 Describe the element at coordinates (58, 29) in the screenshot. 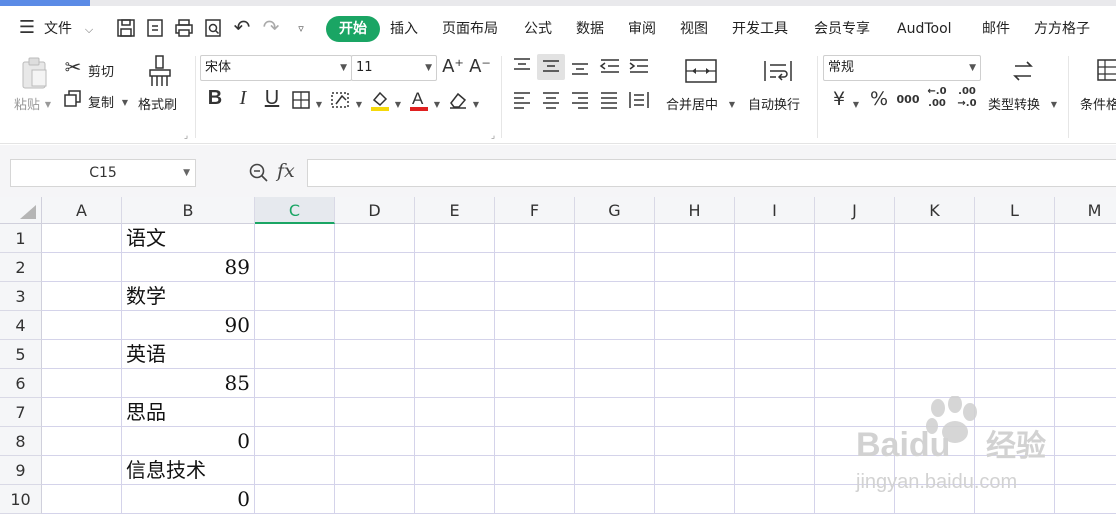

I see `file-menu: 文件` at that location.